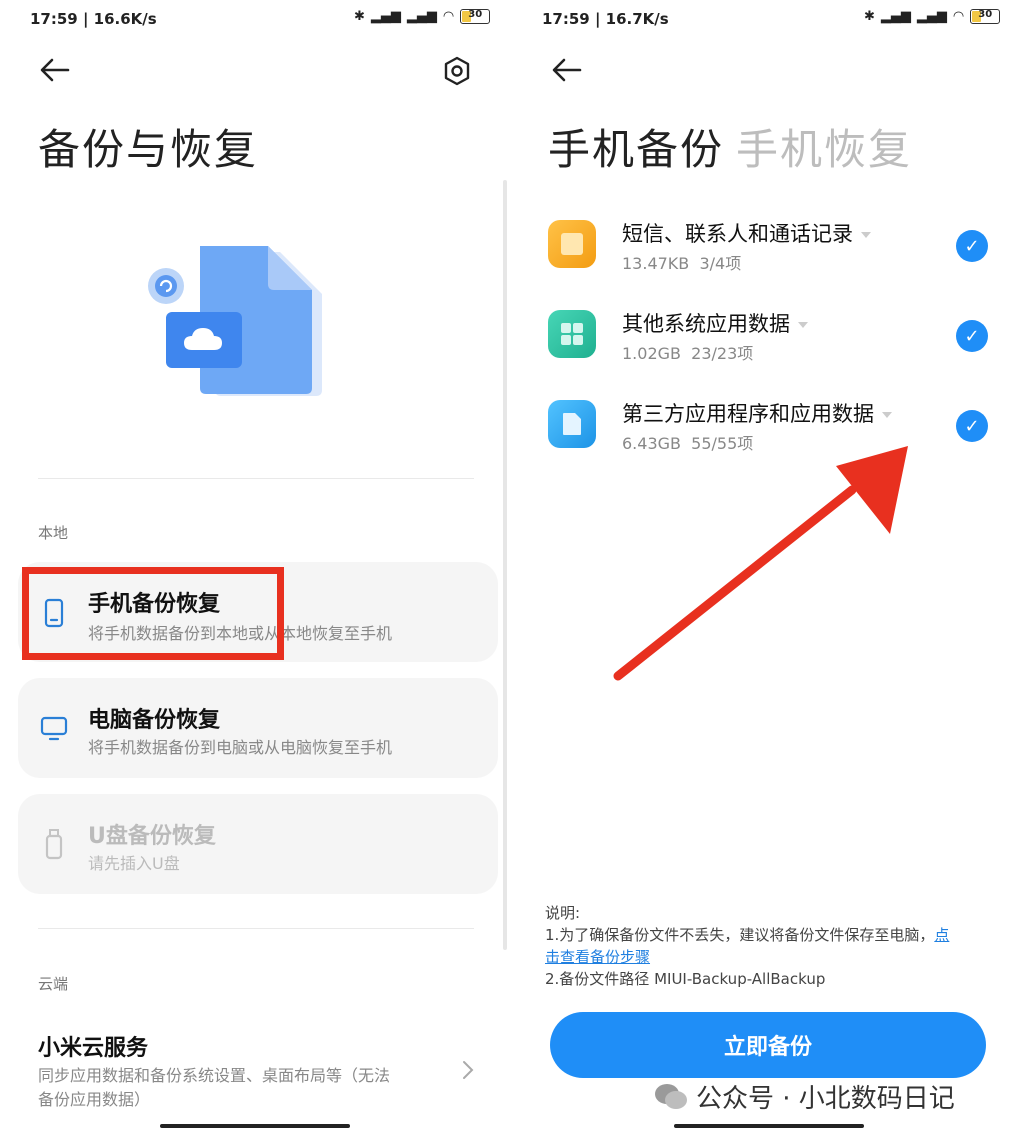 The height and width of the screenshot is (1137, 1024). What do you see at coordinates (760, 563) in the screenshot?
I see `annotation-arrow` at bounding box center [760, 563].